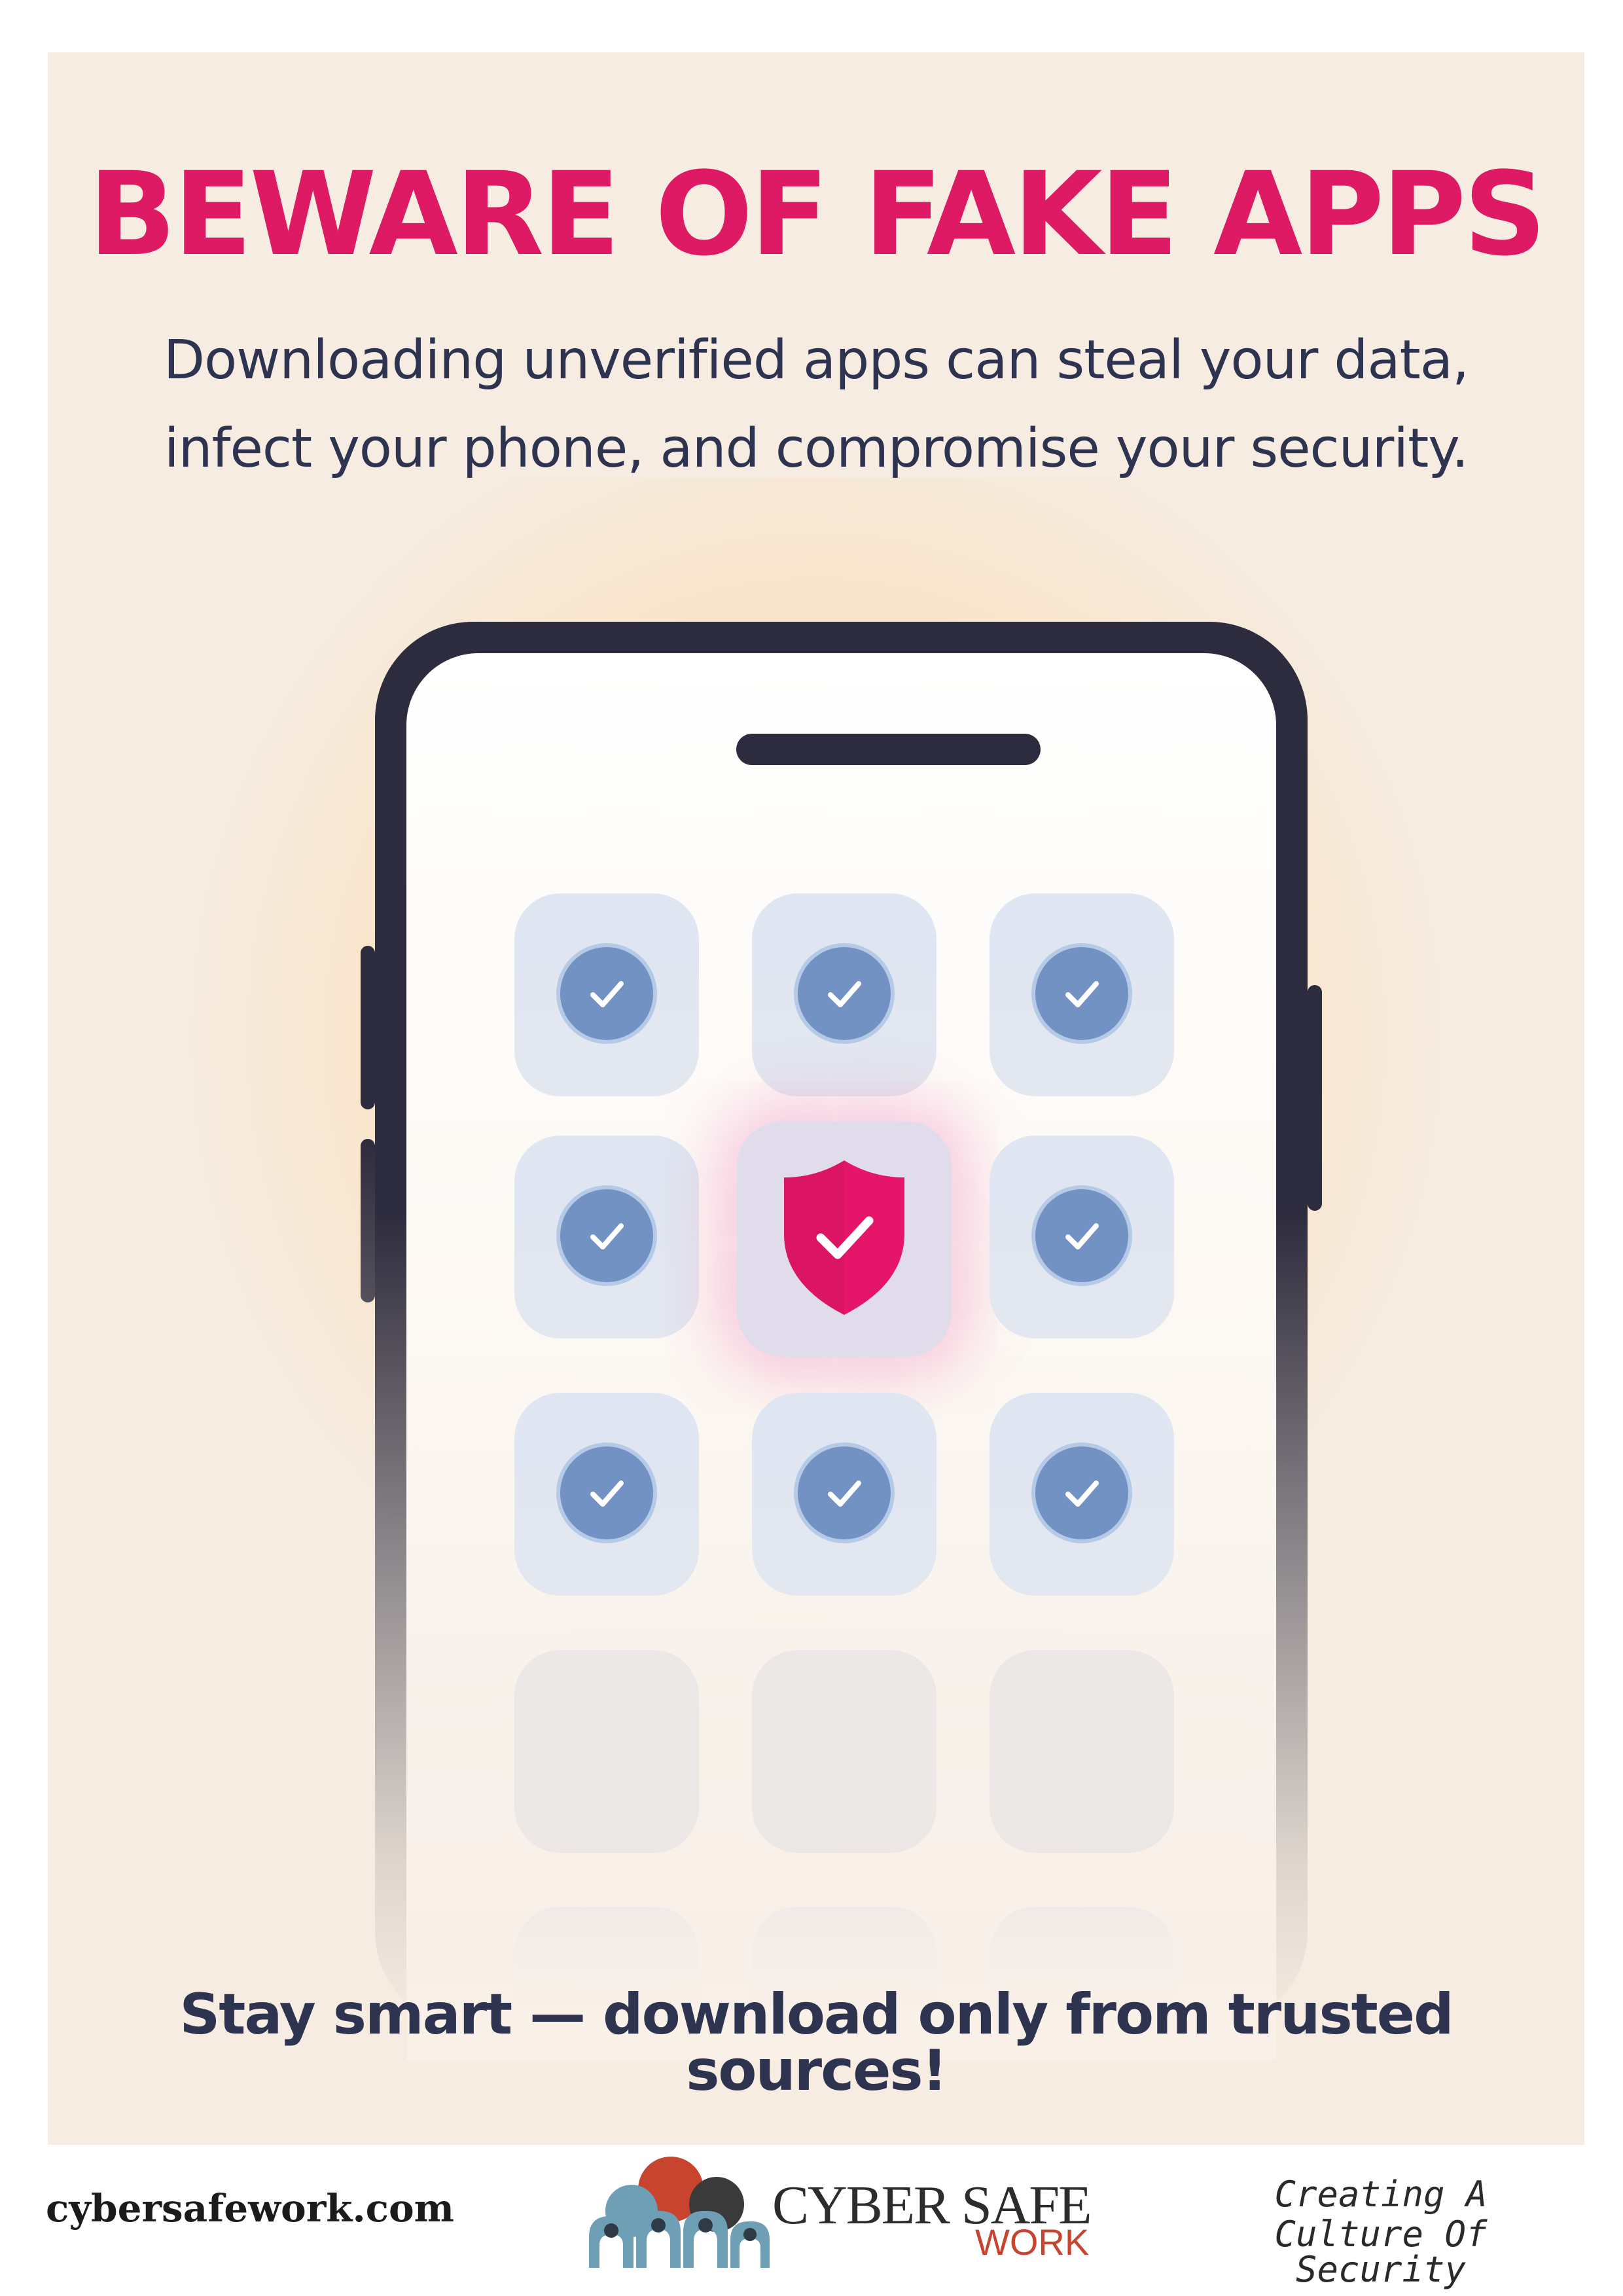  What do you see at coordinates (1032, 2242) in the screenshot?
I see `logo-subword: WORK` at bounding box center [1032, 2242].